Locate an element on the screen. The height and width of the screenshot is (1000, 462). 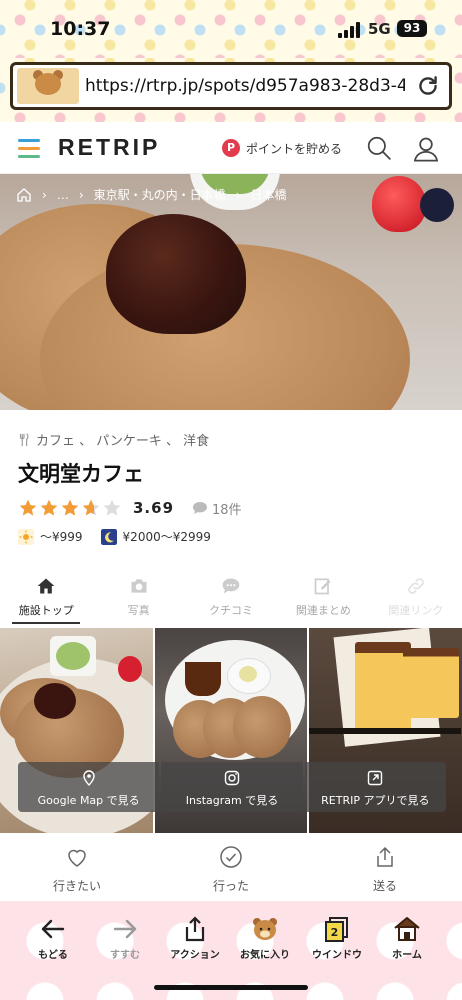
site-logo: RETRIP is located at coordinates (109, 147).